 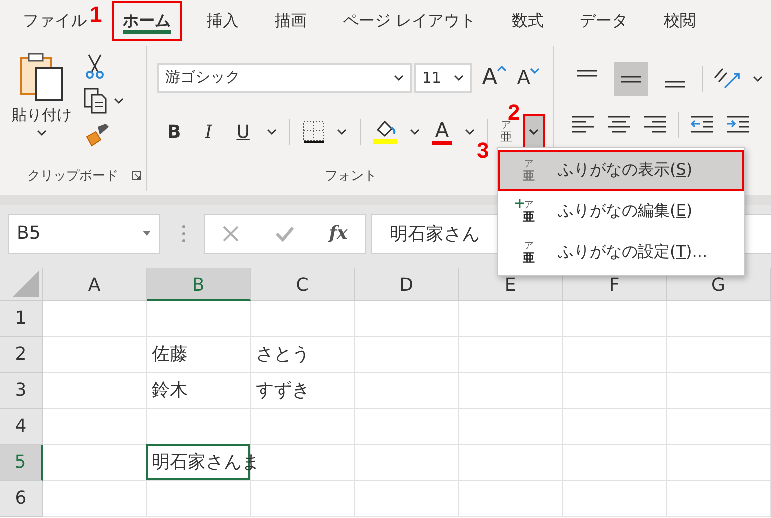 What do you see at coordinates (21, 427) in the screenshot?
I see `row-header: 4` at bounding box center [21, 427].